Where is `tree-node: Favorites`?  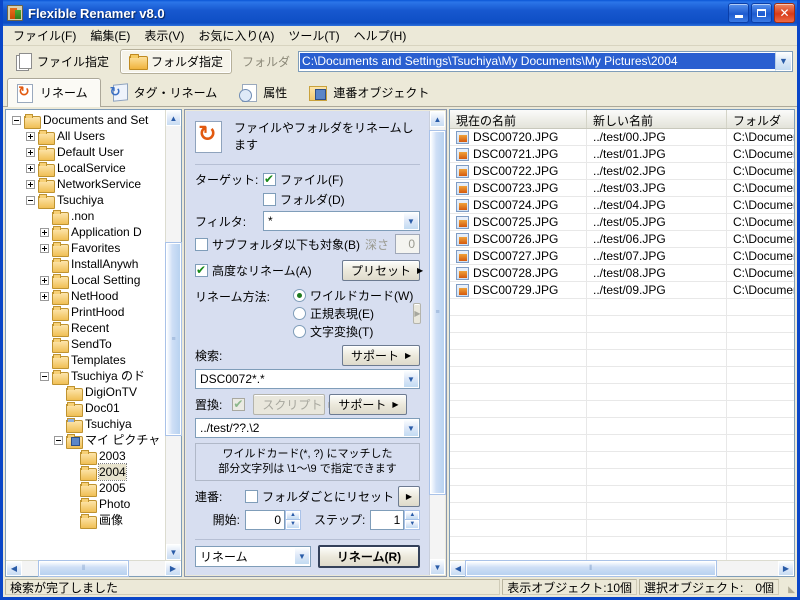
tree-node: Favorites is located at coordinates (86, 248).